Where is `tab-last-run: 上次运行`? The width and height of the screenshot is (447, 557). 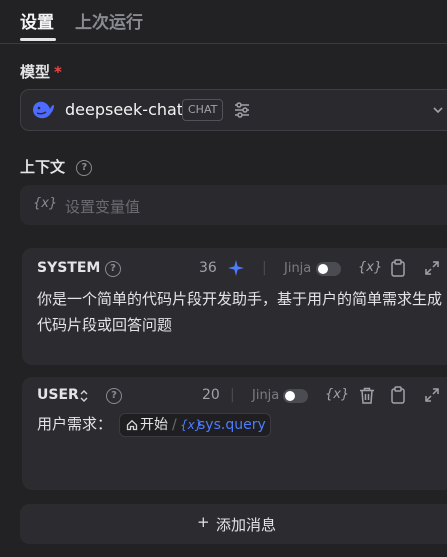 tab-last-run: 上次运行 is located at coordinates (109, 20).